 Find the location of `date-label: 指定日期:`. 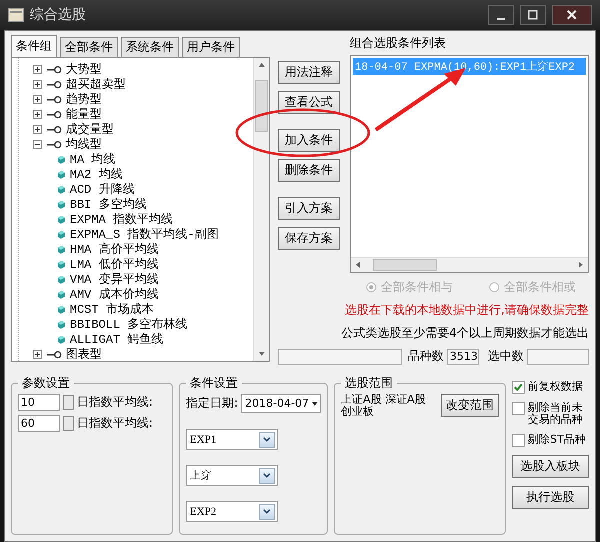

date-label: 指定日期: is located at coordinates (212, 403).